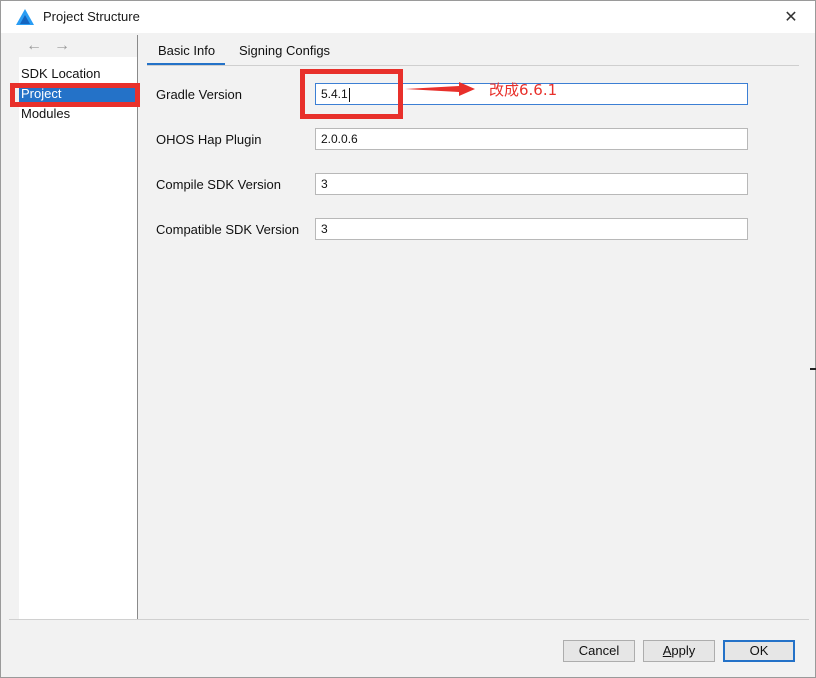 The height and width of the screenshot is (678, 816). Describe the element at coordinates (759, 651) in the screenshot. I see `ok-button: OK` at that location.